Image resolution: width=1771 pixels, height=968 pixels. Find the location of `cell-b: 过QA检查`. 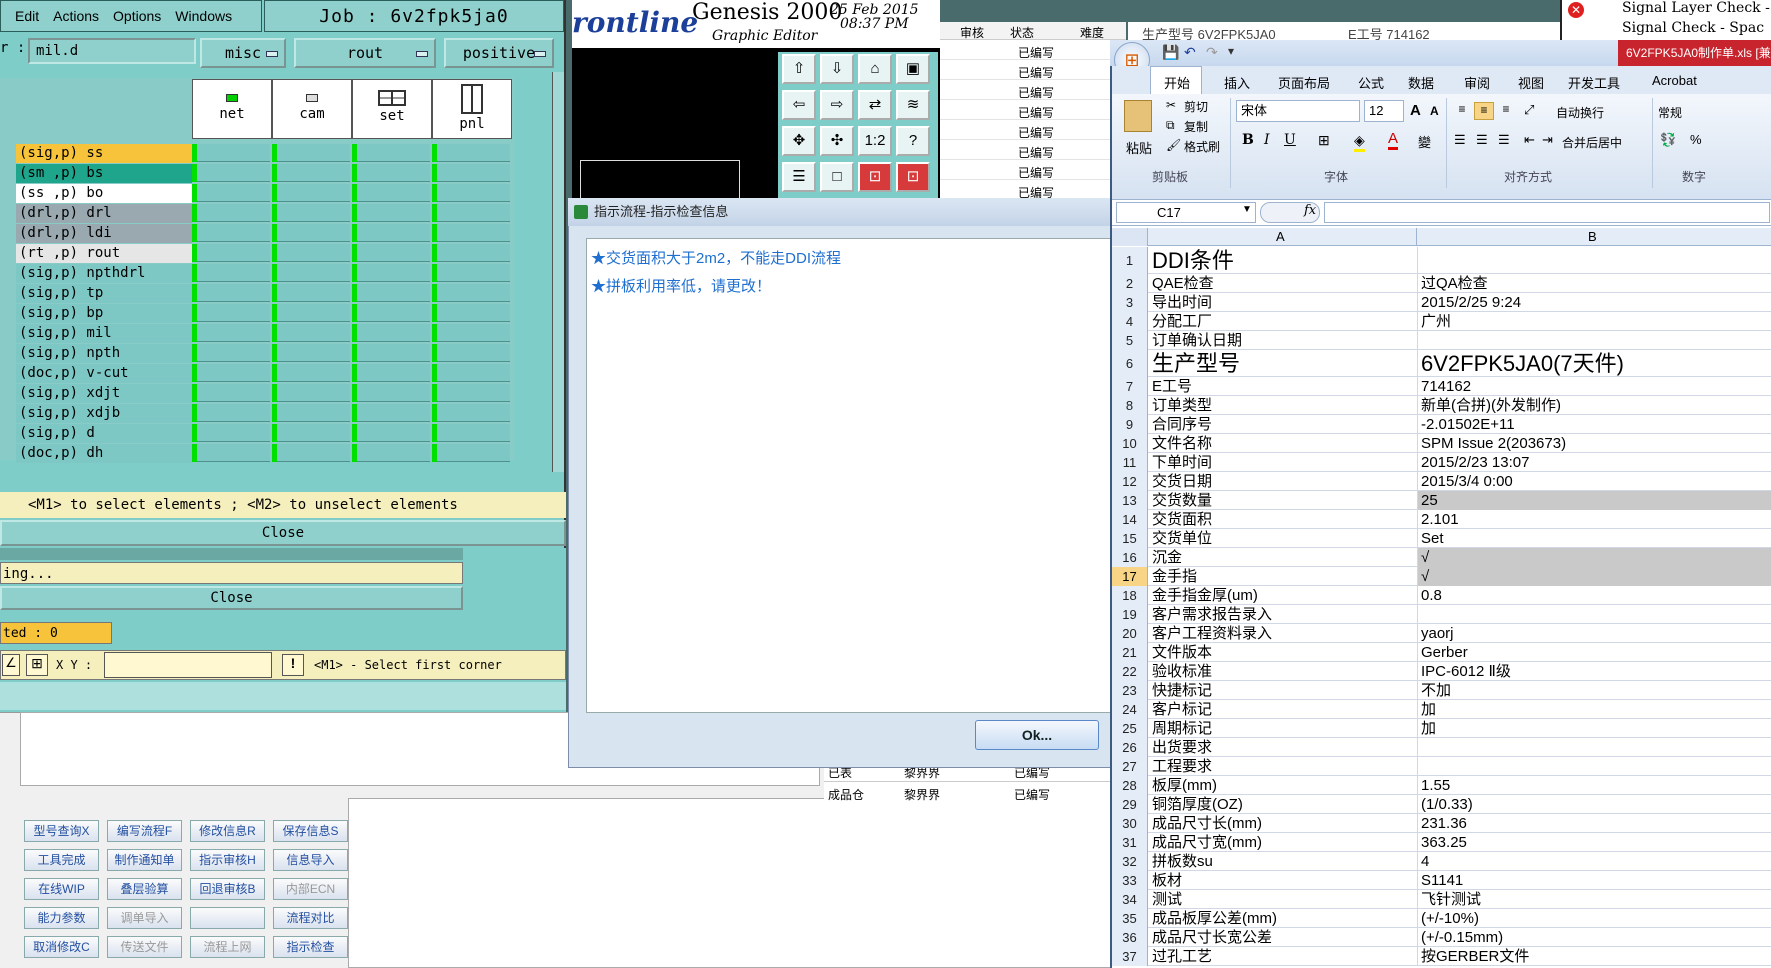

cell-b: 过QA检查 is located at coordinates (1594, 283).